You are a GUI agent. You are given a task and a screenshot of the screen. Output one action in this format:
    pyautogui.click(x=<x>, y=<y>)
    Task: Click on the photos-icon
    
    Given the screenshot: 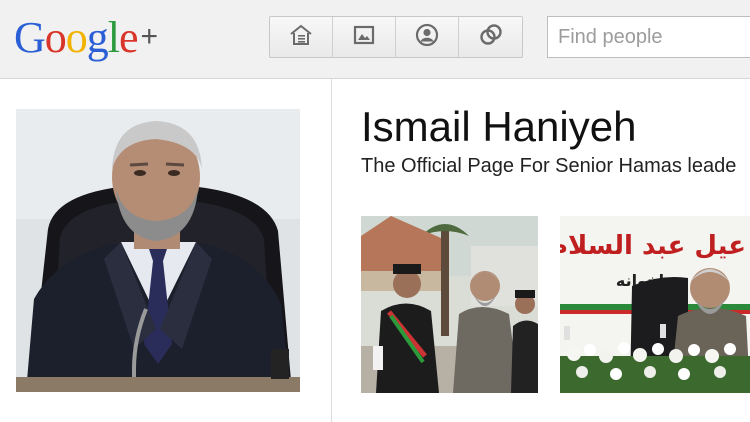 What is the action you would take?
    pyautogui.click(x=364, y=37)
    